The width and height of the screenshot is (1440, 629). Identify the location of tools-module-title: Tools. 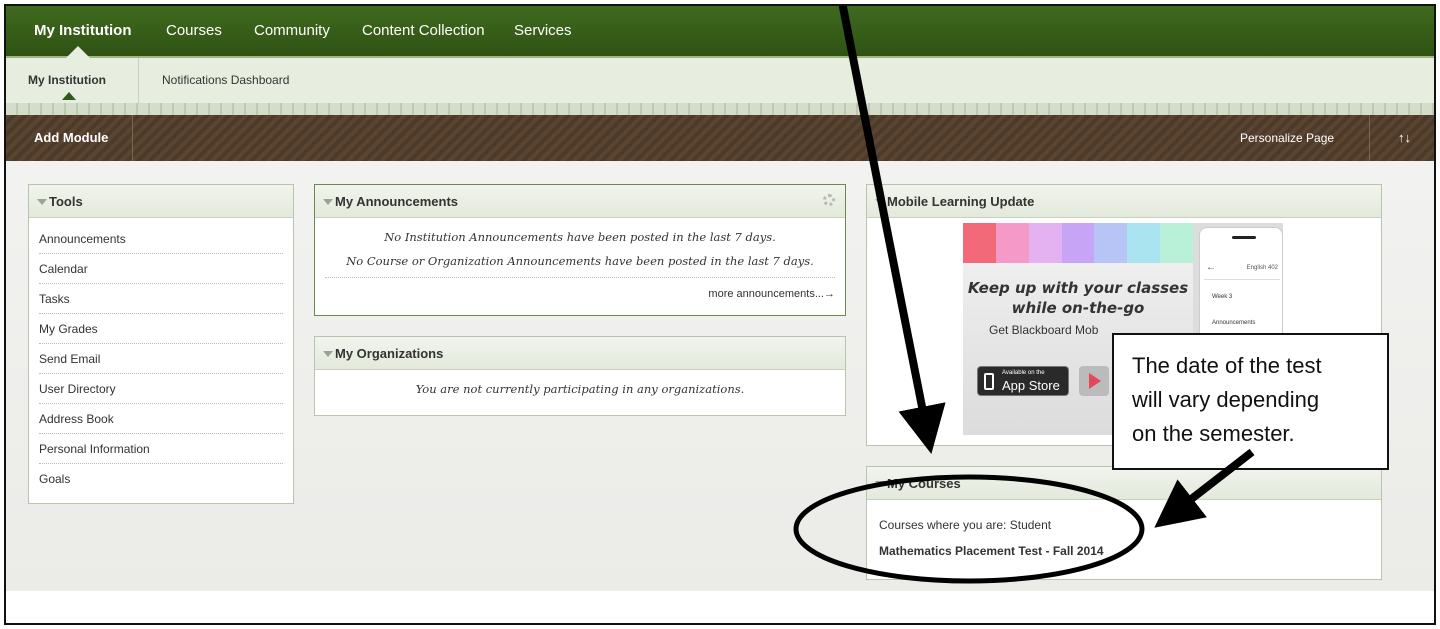
(66, 201).